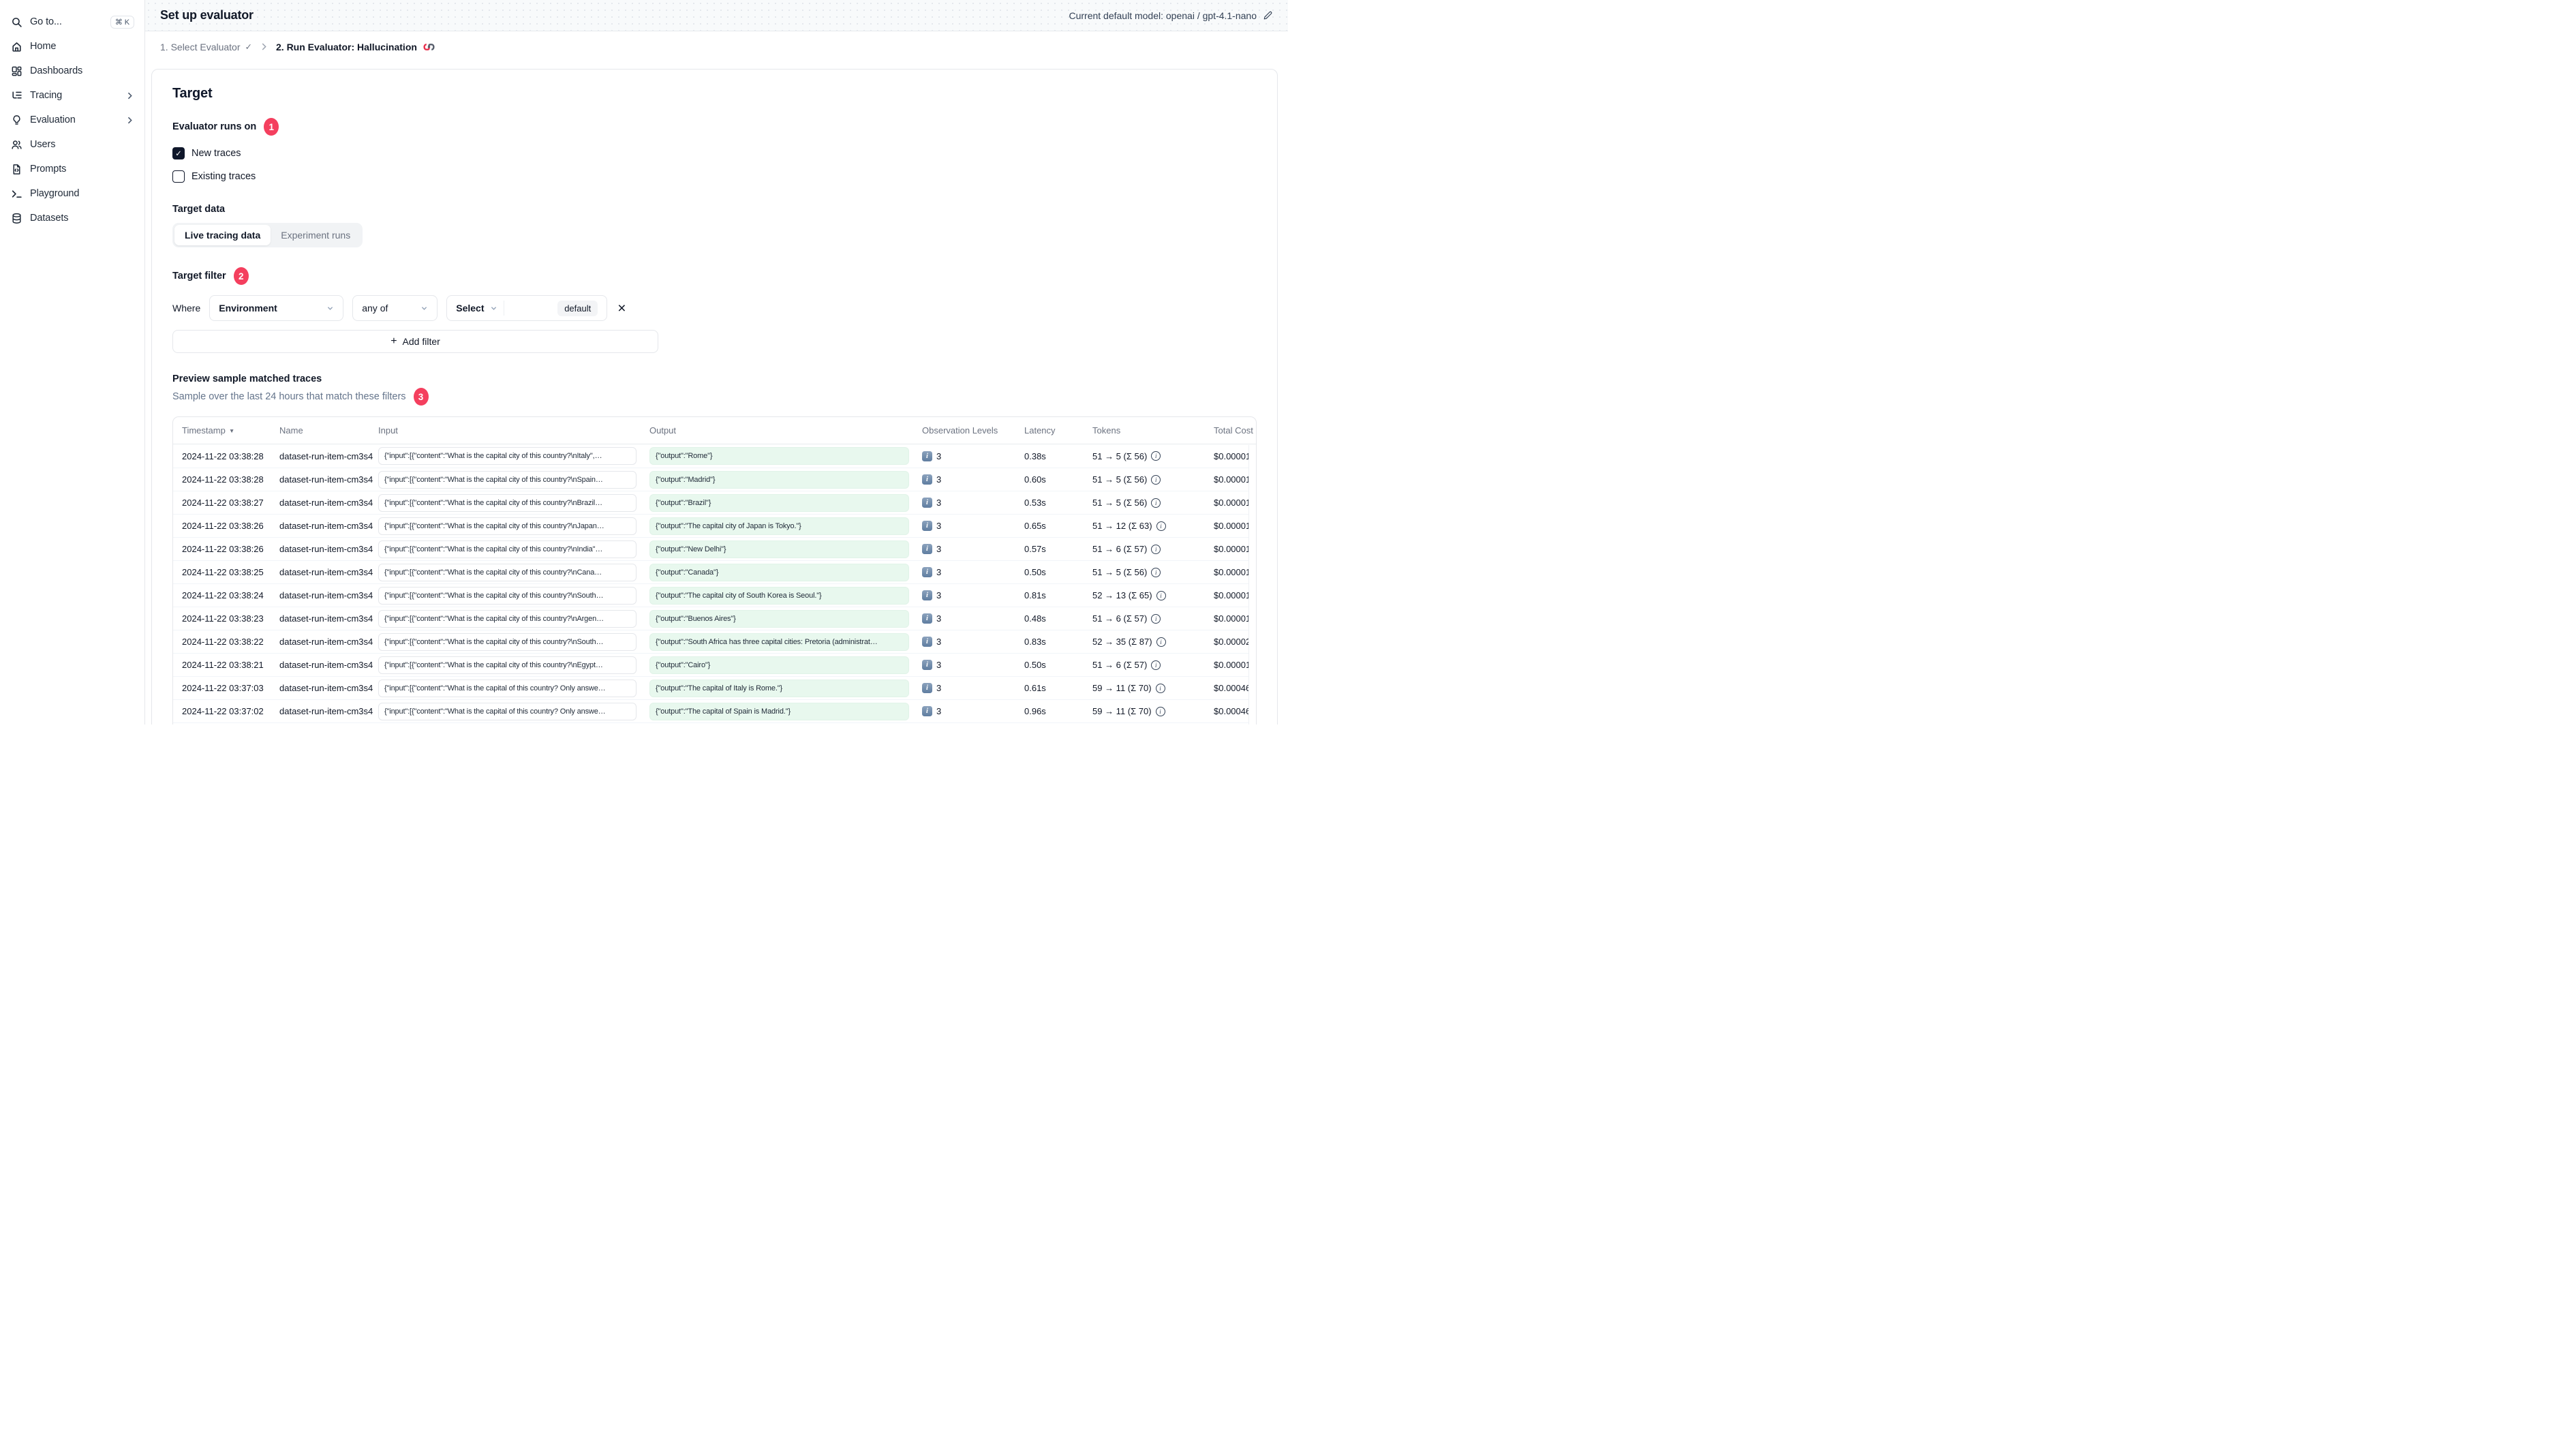  Describe the element at coordinates (1252, 584) in the screenshot. I see `table-vertical-scrollbar` at that location.